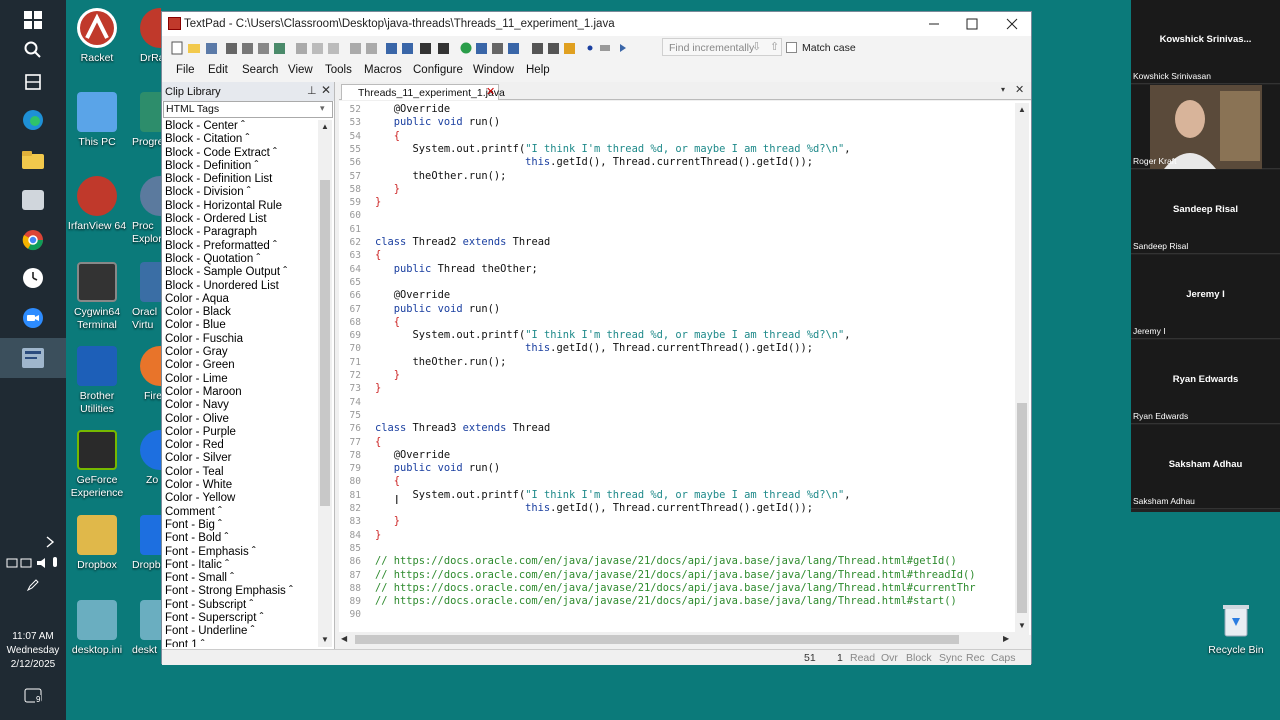 Image resolution: width=1280 pixels, height=720 pixels. What do you see at coordinates (679, 375) in the screenshot?
I see `code-line: 72 }` at bounding box center [679, 375].